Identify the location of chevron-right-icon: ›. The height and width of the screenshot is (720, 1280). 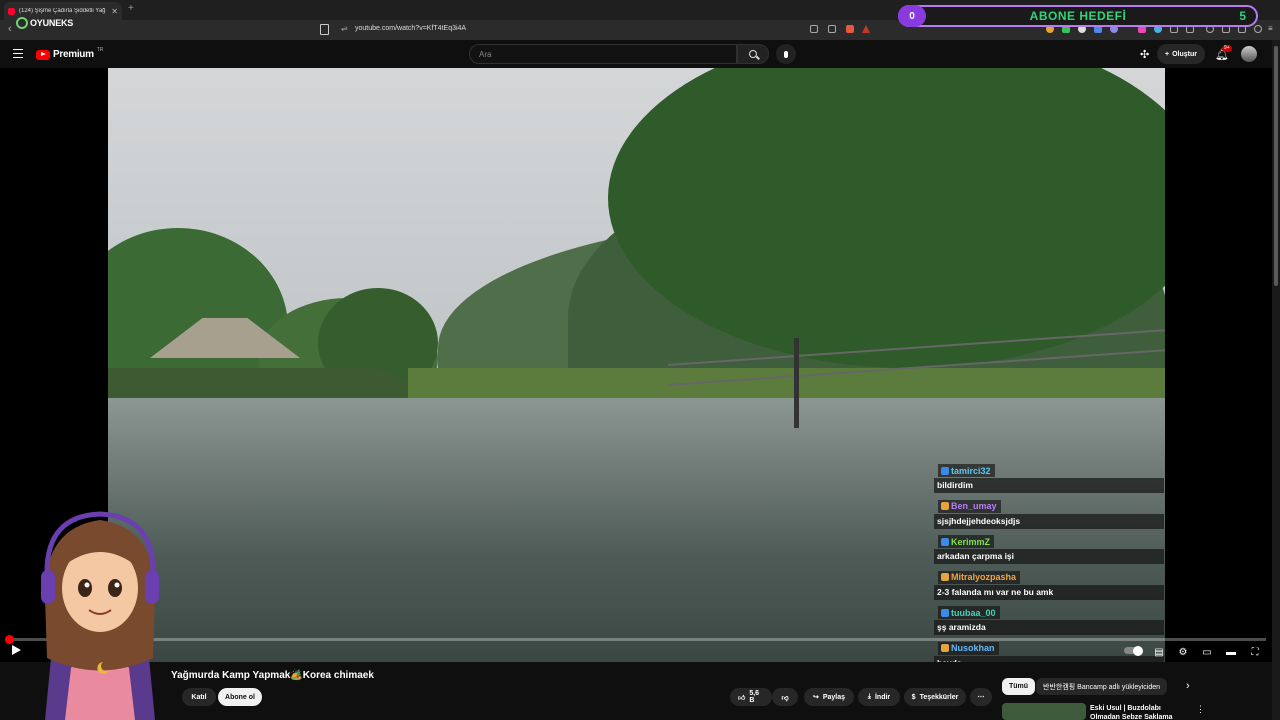
(1188, 686).